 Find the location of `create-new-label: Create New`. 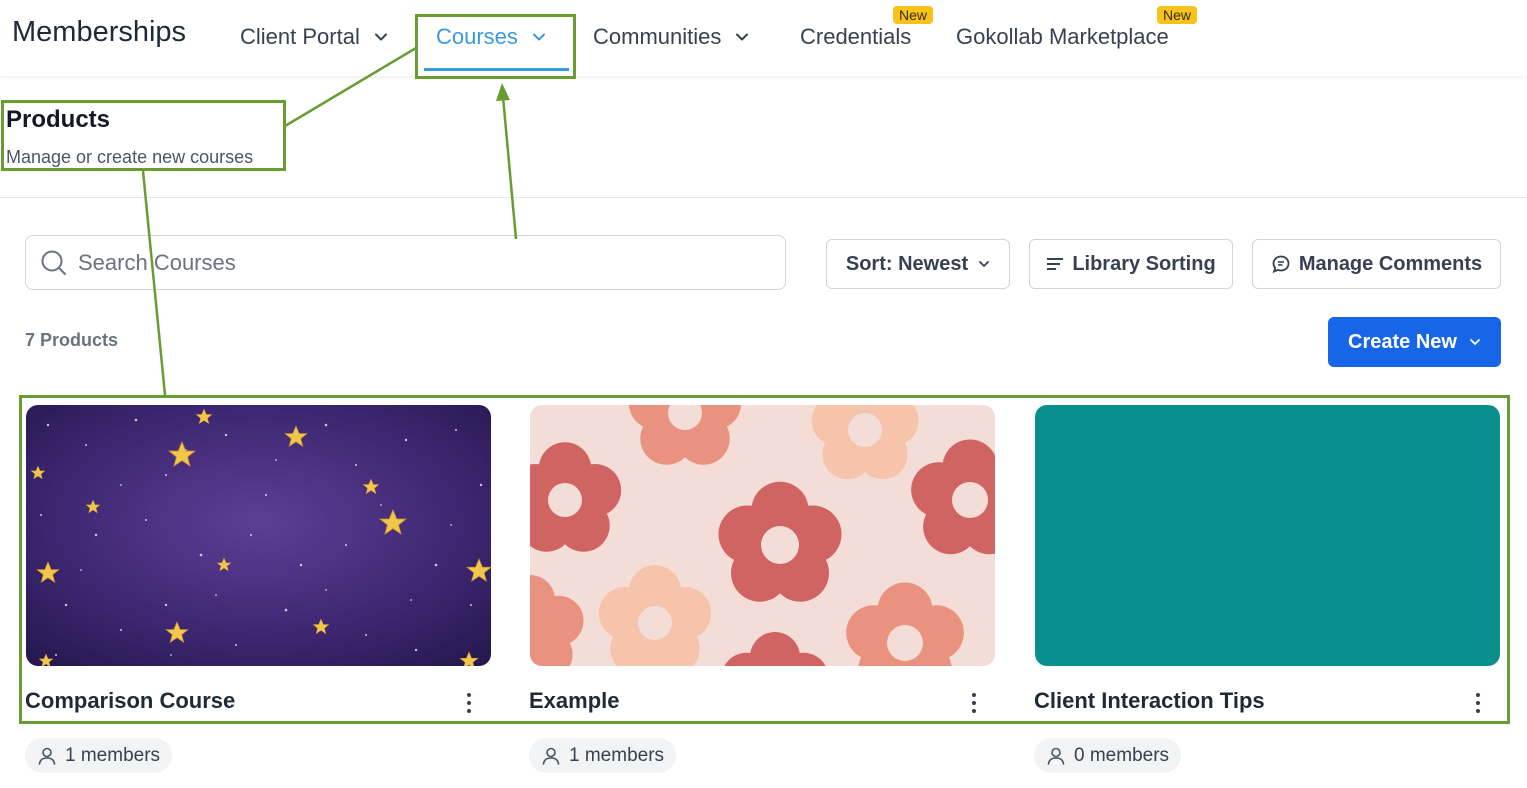

create-new-label: Create New is located at coordinates (1402, 341).